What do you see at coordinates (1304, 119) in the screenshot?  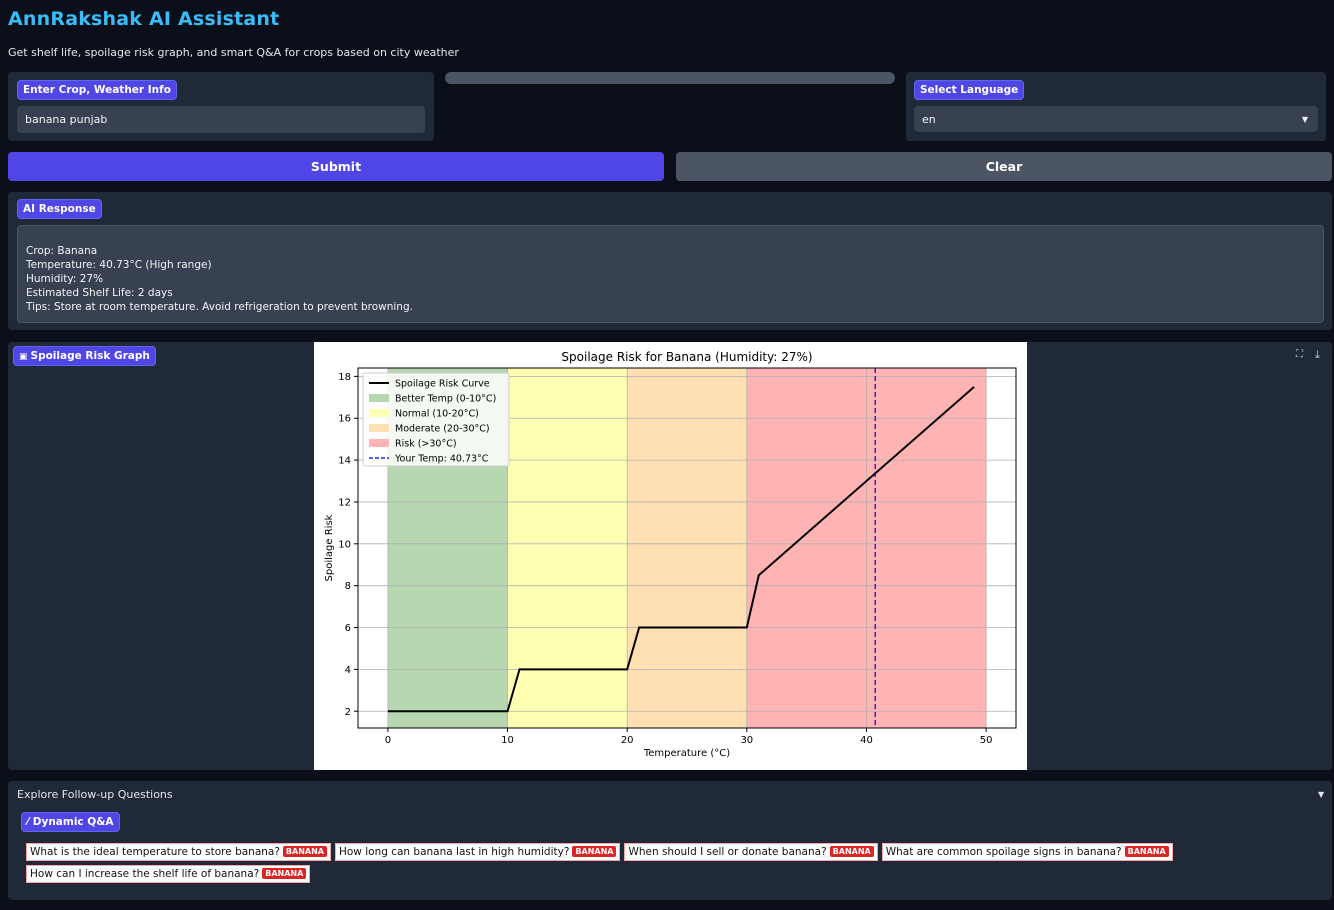 I see `chevron-down-icon: ▼` at bounding box center [1304, 119].